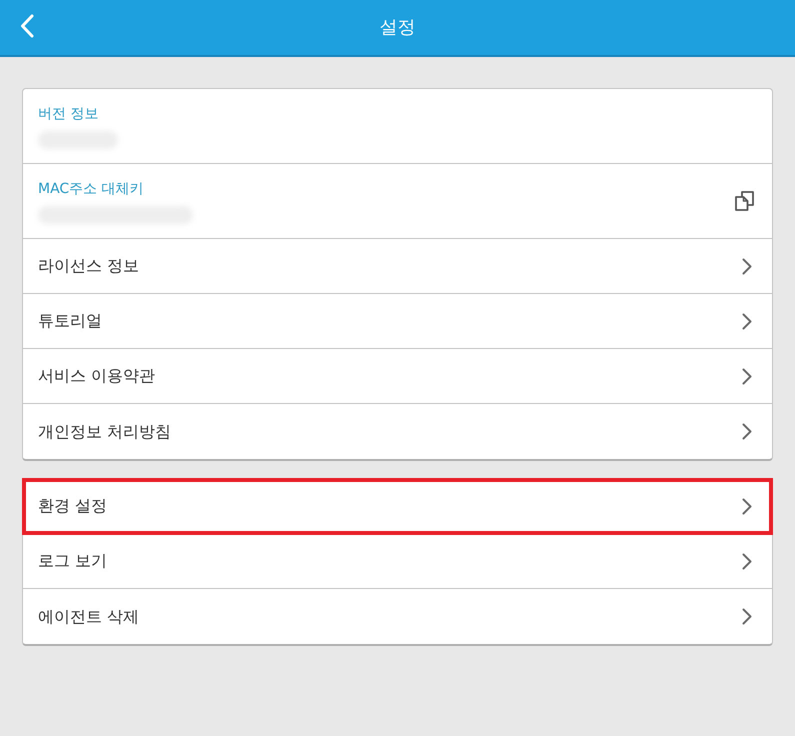 The width and height of the screenshot is (795, 736). I want to click on copy-icon, so click(744, 201).